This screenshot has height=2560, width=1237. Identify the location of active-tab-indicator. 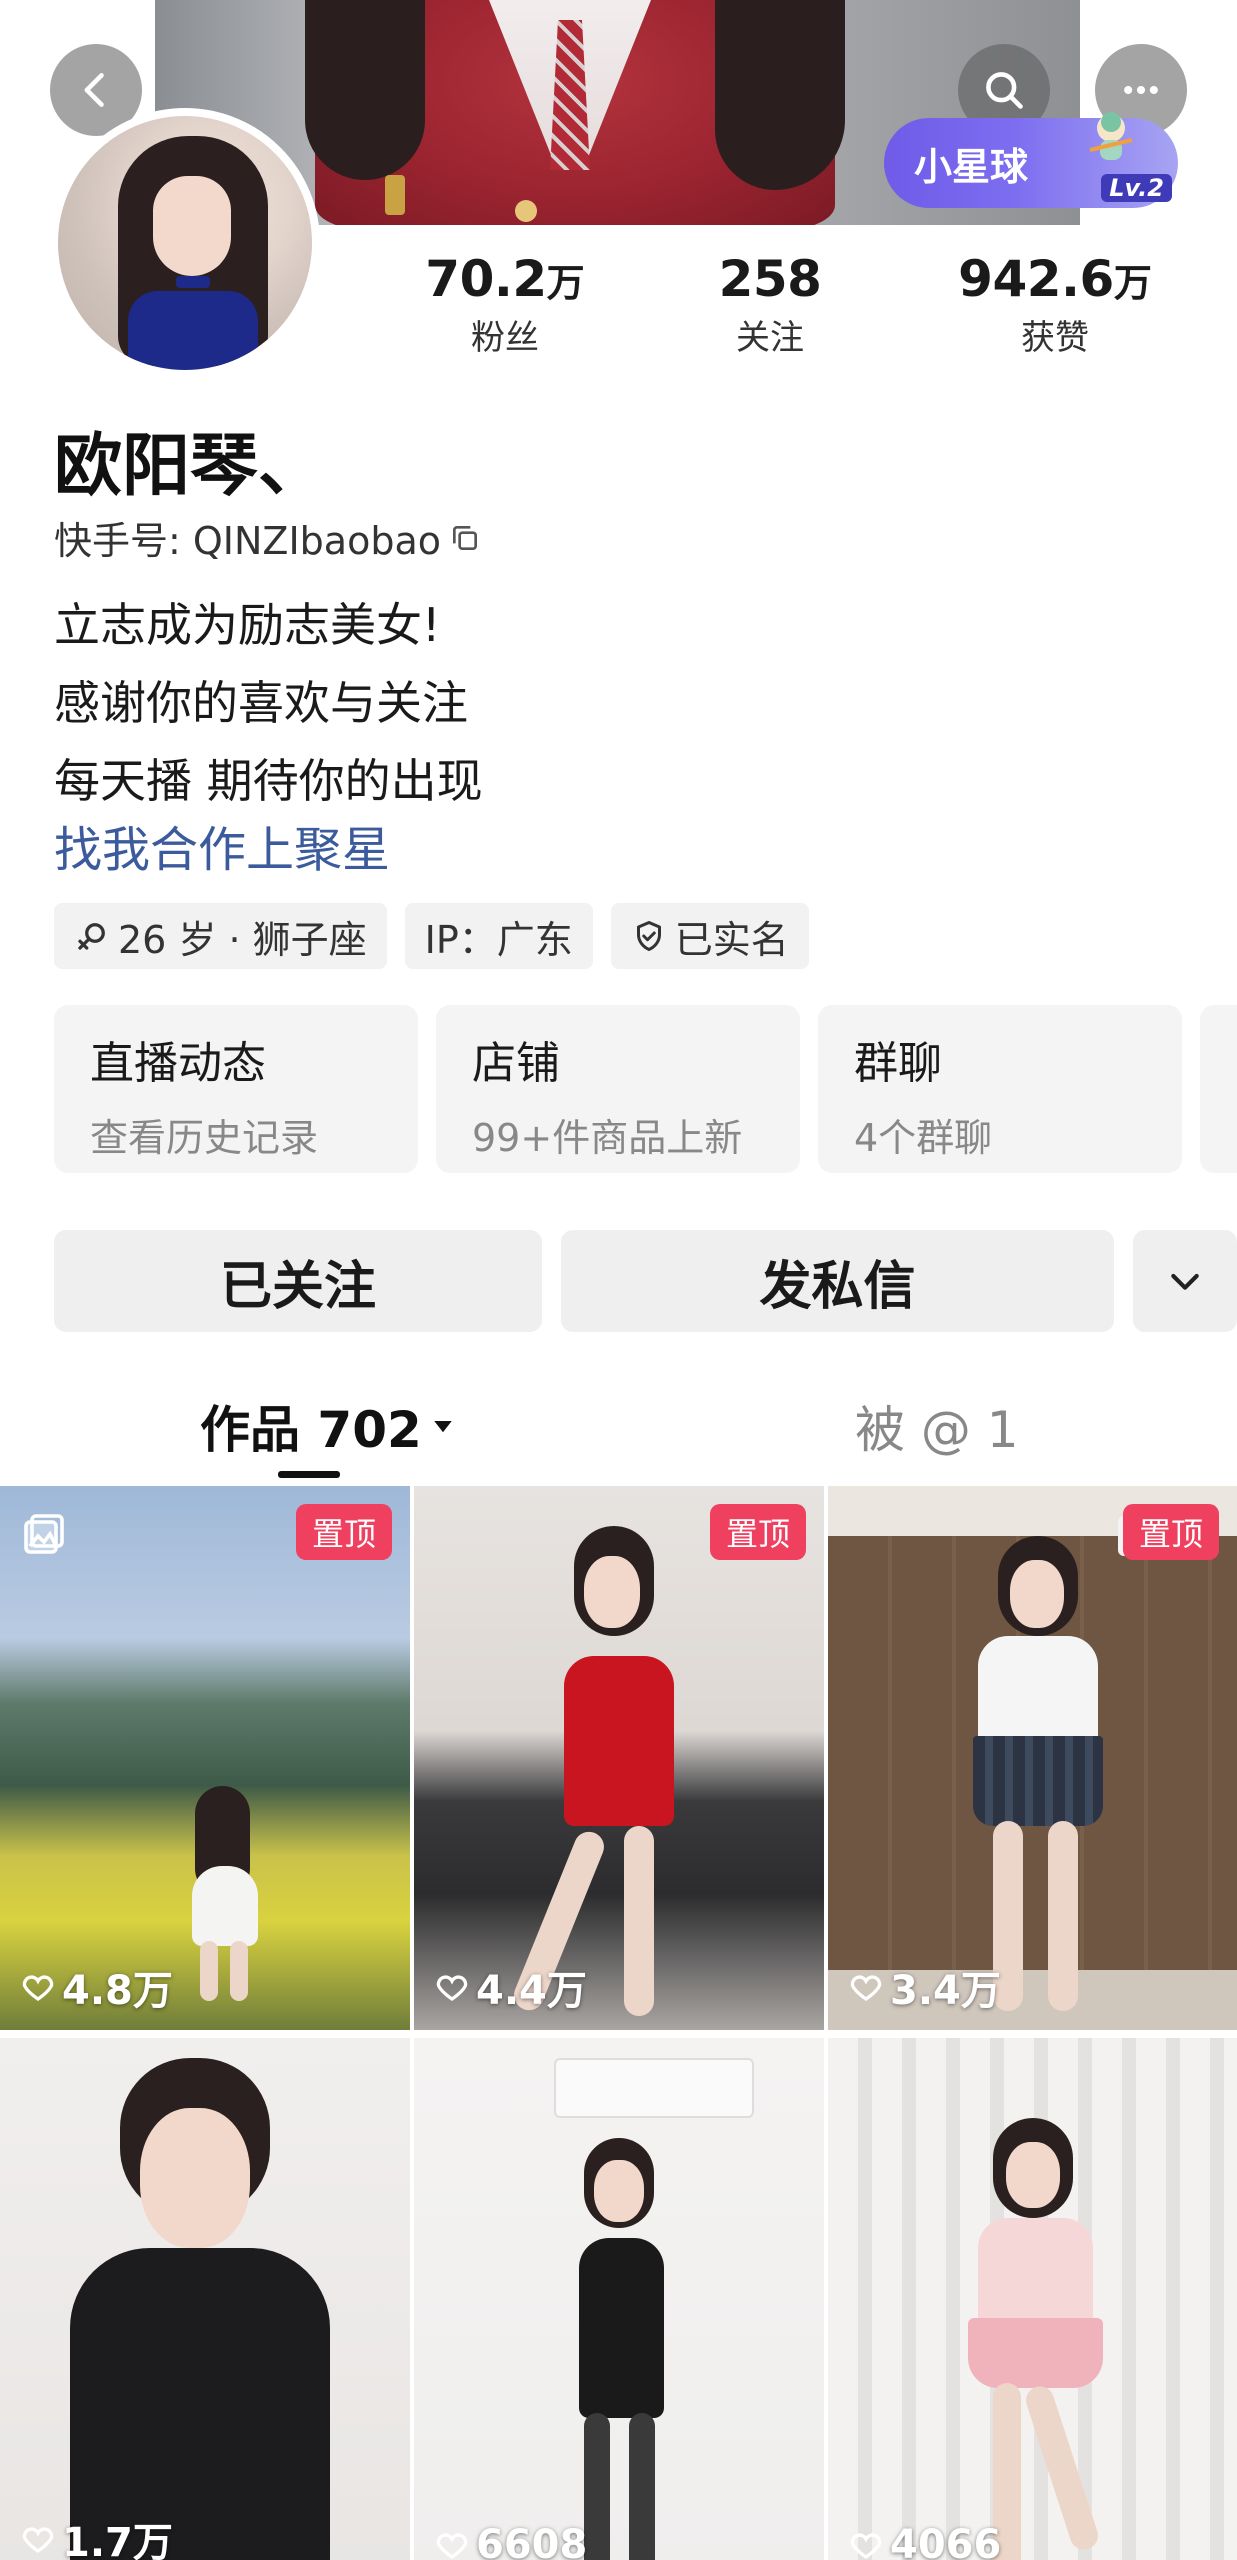
(309, 1474).